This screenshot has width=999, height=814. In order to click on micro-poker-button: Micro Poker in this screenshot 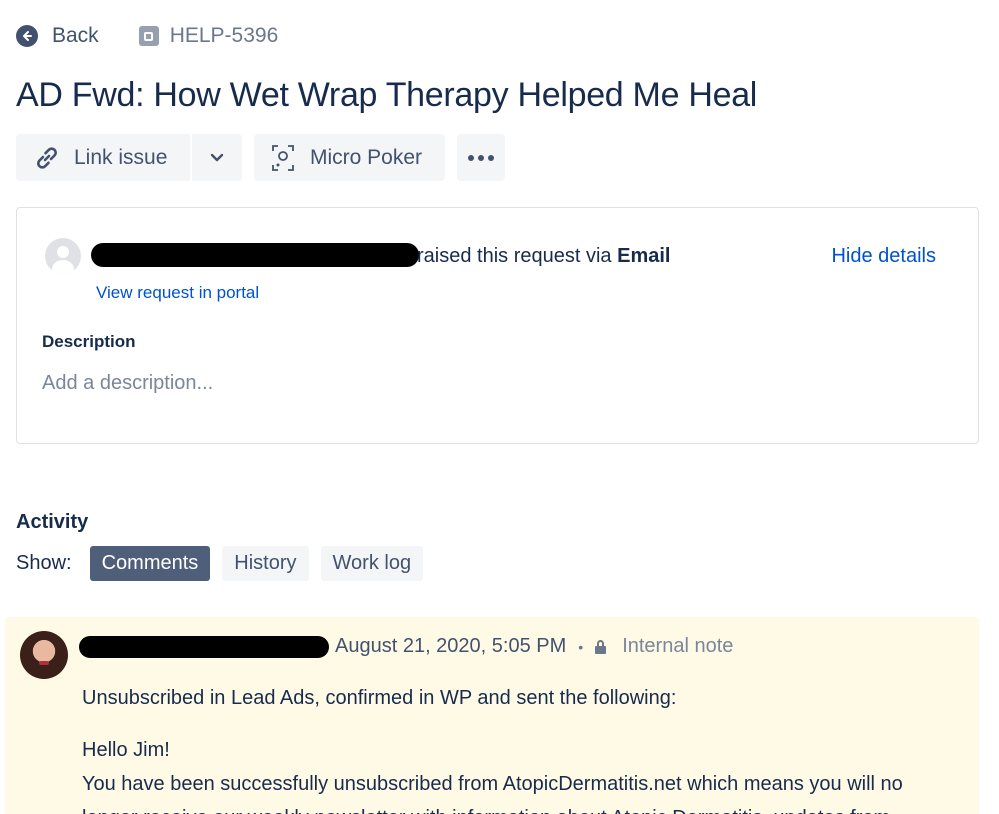, I will do `click(349, 157)`.